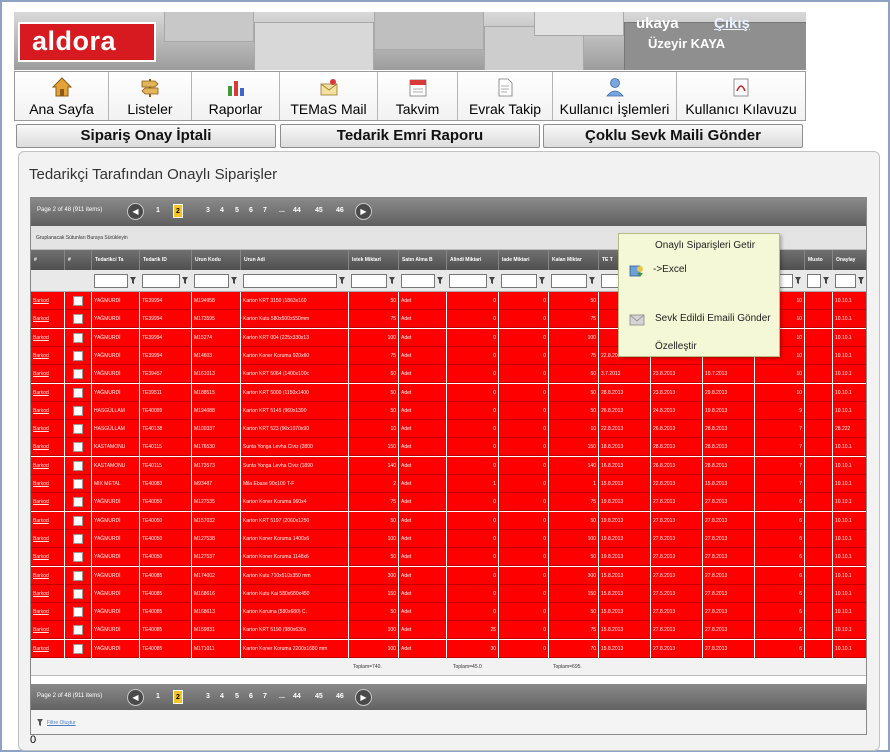 This screenshot has height=752, width=890. Describe the element at coordinates (61, 723) in the screenshot. I see `create-filter-link: Filtre Oluştur` at that location.